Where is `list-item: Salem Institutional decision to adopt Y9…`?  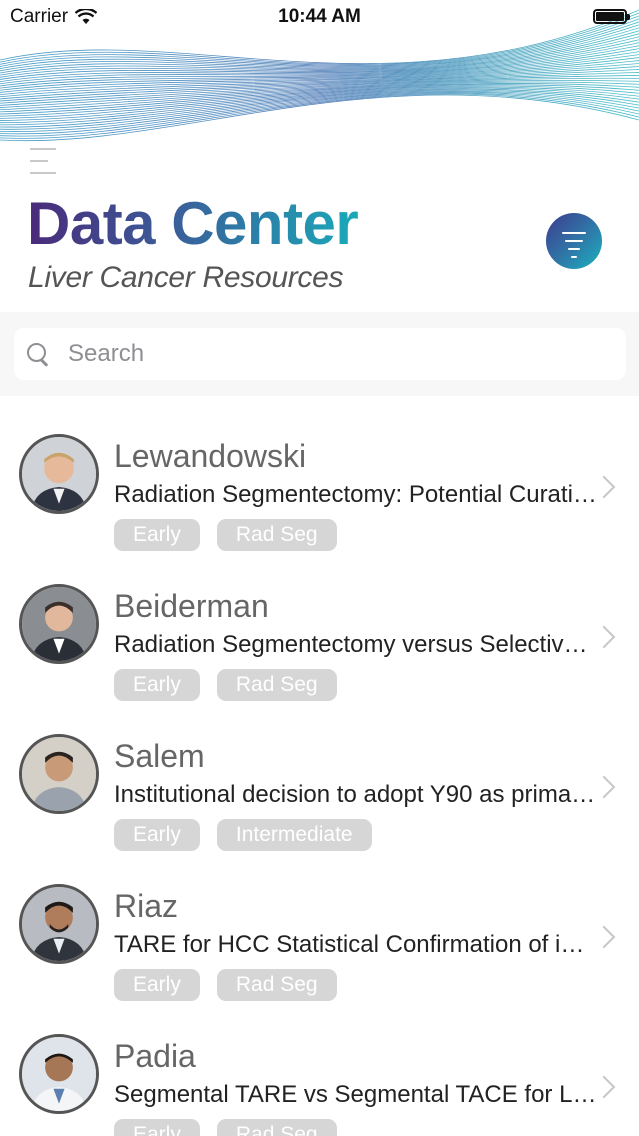 list-item: Salem Institutional decision to adopt Y9… is located at coordinates (319, 773).